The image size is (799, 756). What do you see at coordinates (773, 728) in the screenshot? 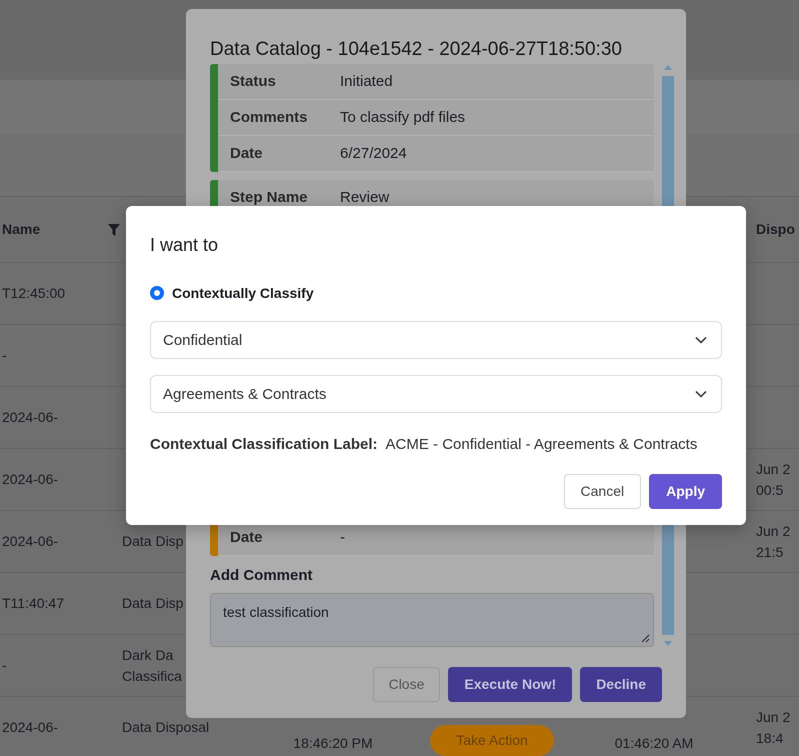
I see `table-cell-text: Jun 2 18:4` at bounding box center [773, 728].